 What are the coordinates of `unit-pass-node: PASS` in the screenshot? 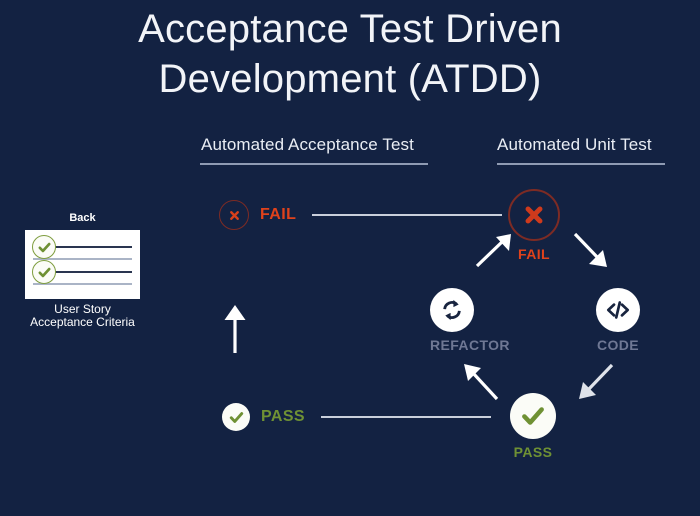 It's located at (533, 426).